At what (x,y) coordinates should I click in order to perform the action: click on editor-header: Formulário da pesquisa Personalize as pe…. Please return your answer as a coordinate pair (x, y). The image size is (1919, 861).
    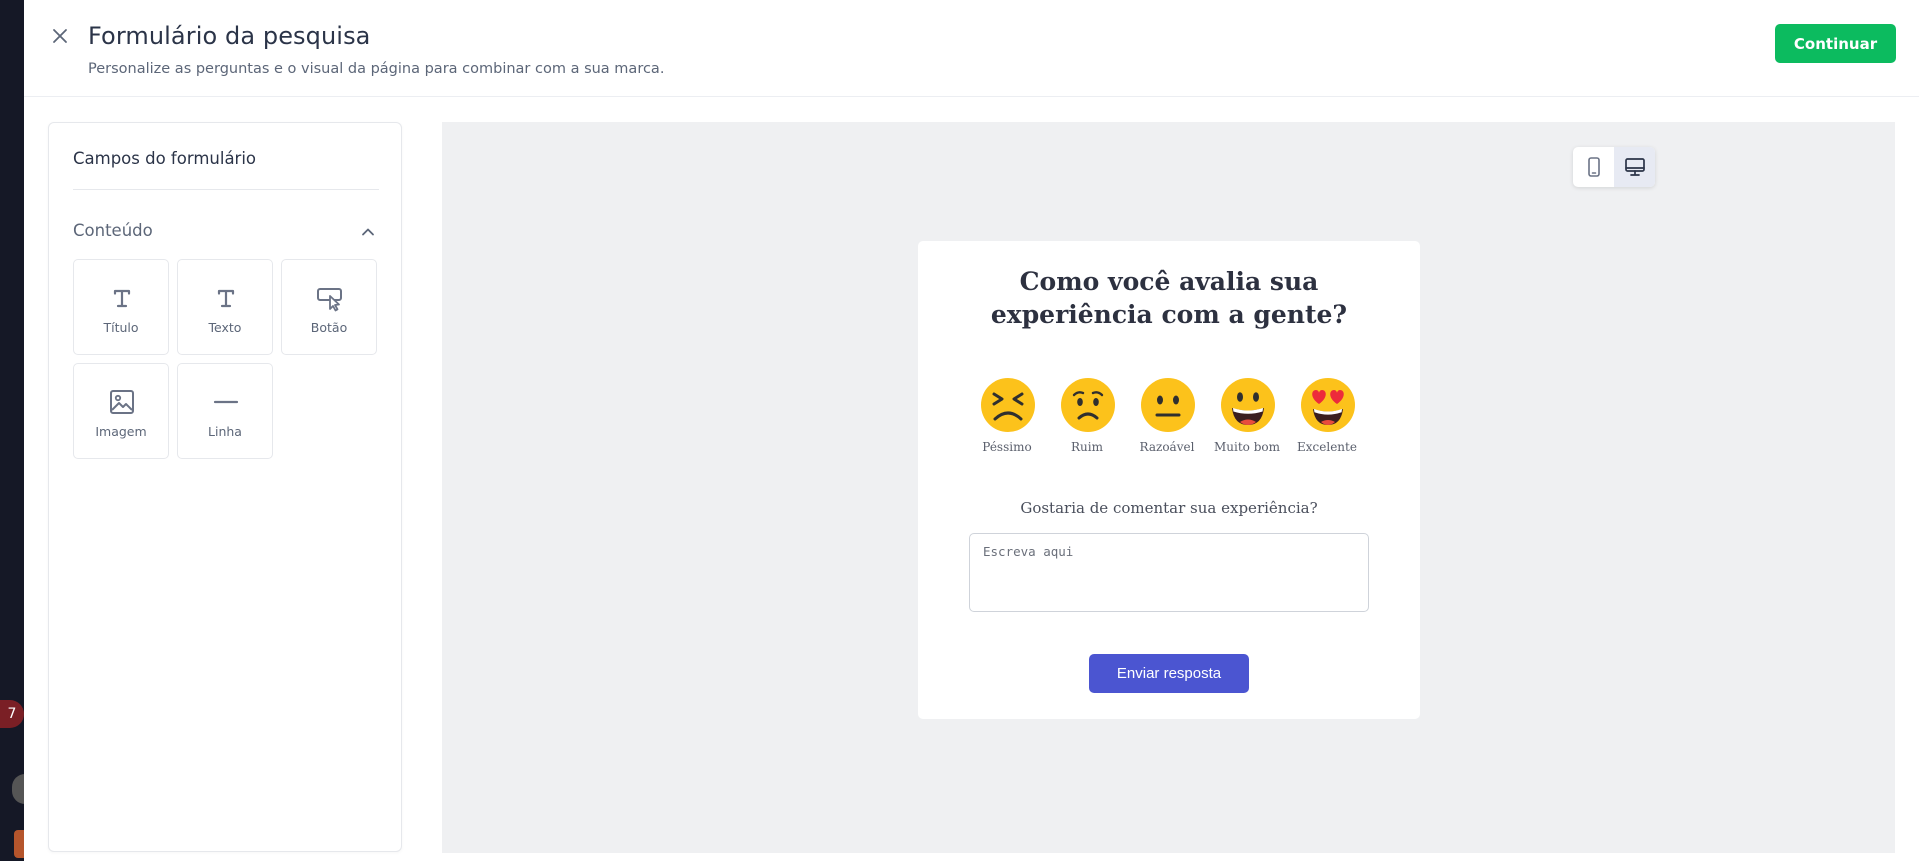
    Looking at the image, I should click on (971, 48).